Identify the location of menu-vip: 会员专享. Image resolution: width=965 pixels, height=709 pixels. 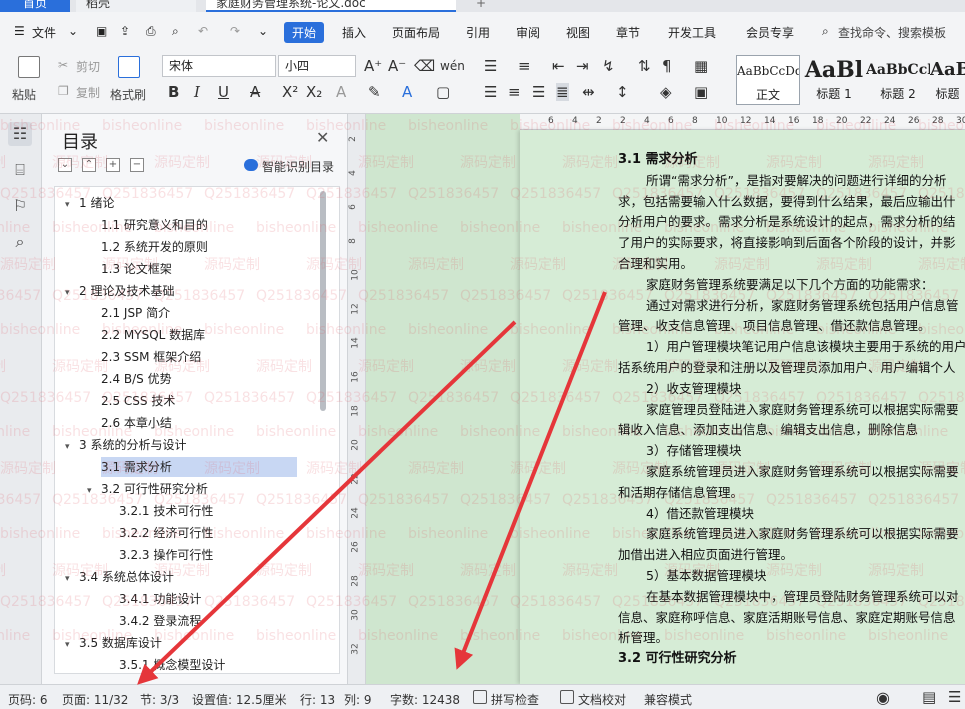
(770, 32).